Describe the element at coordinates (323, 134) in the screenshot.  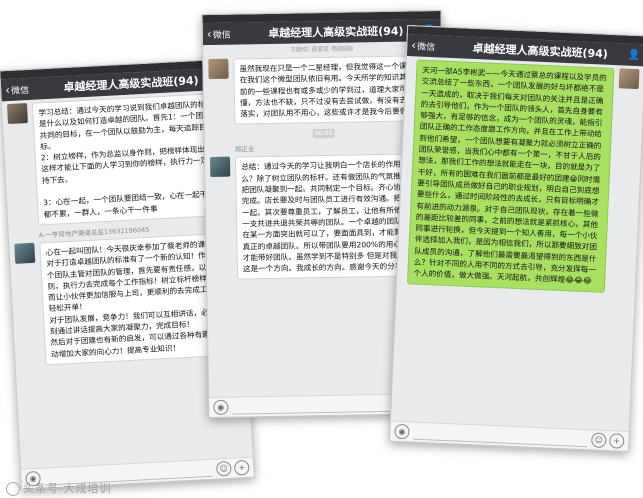
I see `timestamp: 00:00` at that location.